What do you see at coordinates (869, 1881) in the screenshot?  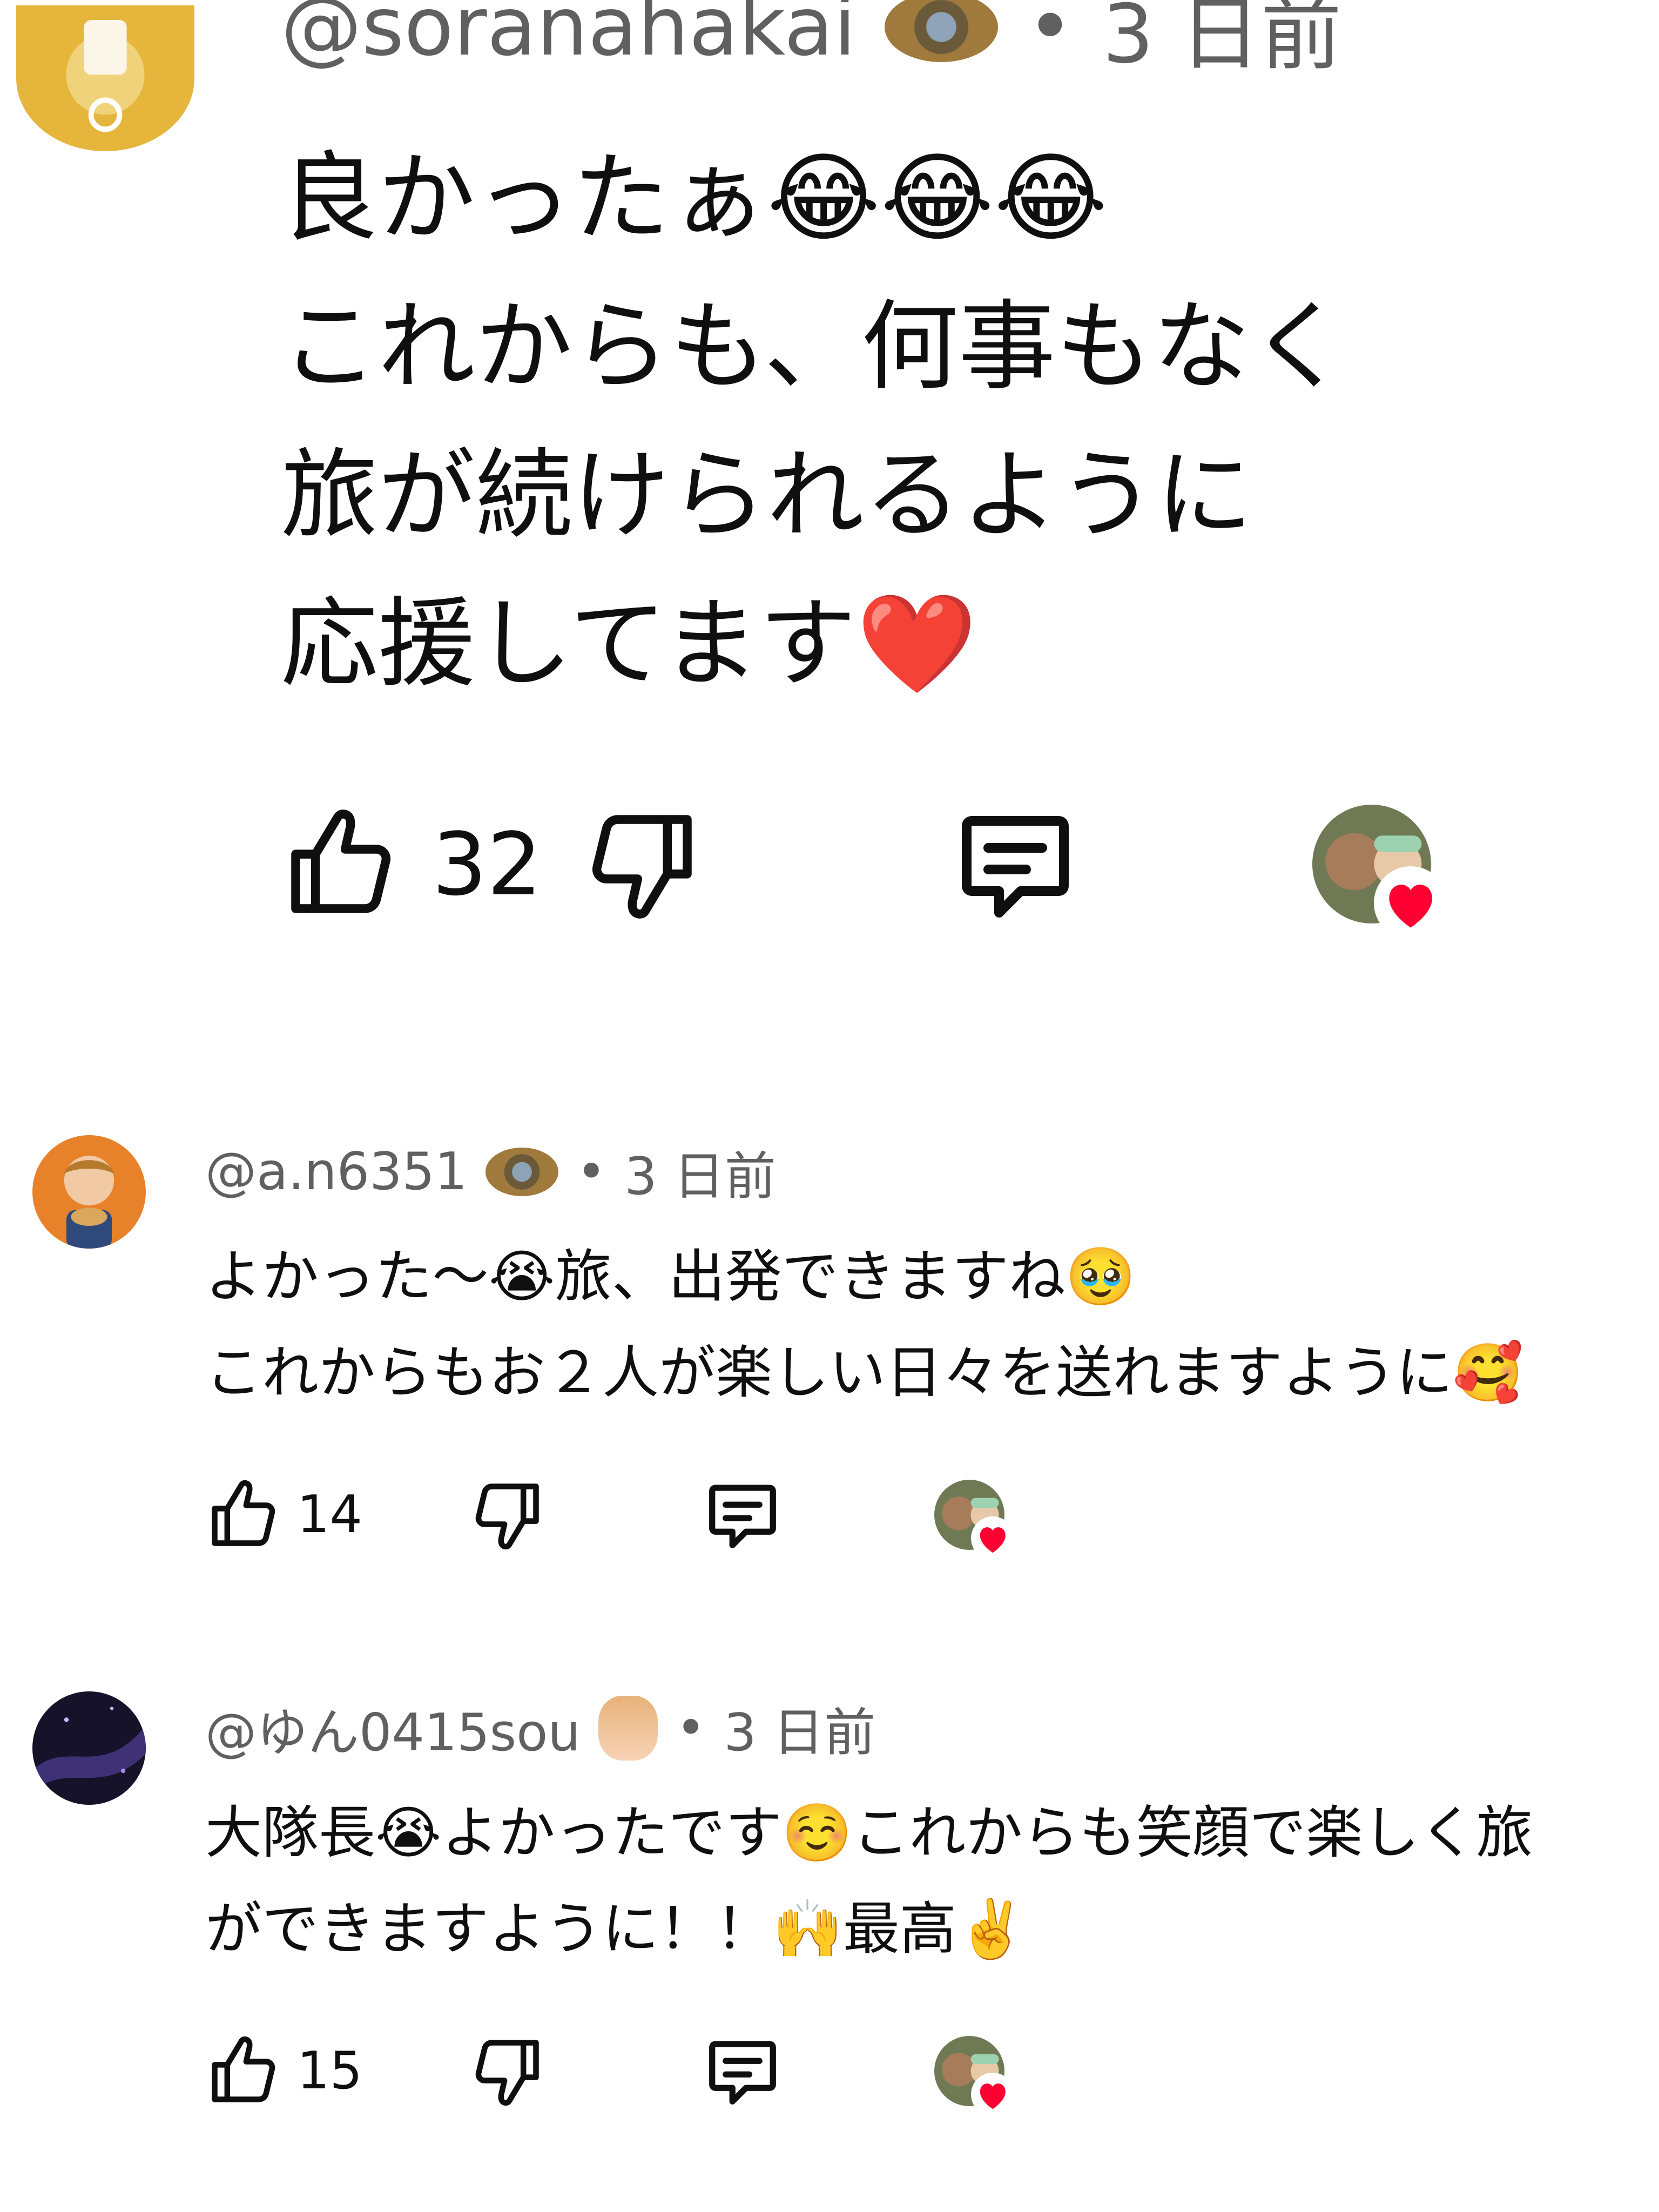 I see `comment-text: 大隊長😭よかったです☺️これからも笑顔で楽しく旅 ができますように！！🙌最高✌️` at bounding box center [869, 1881].